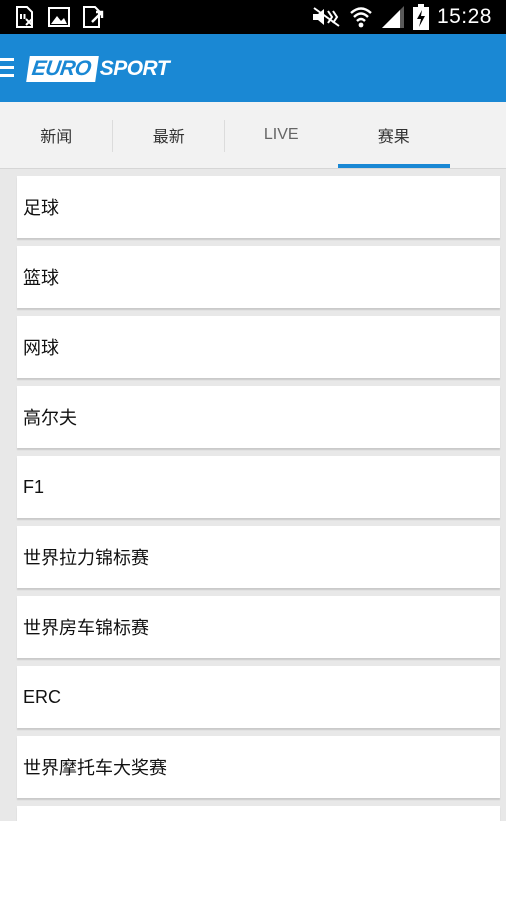  What do you see at coordinates (464, 16) in the screenshot?
I see `status-time: 15:28` at bounding box center [464, 16].